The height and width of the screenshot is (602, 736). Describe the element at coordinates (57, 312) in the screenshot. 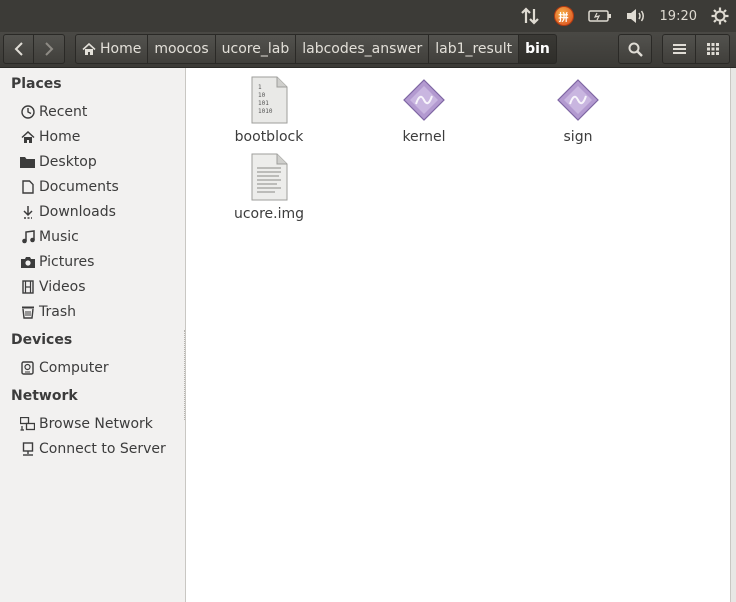

I see `sidebar-item-label: Trash` at that location.